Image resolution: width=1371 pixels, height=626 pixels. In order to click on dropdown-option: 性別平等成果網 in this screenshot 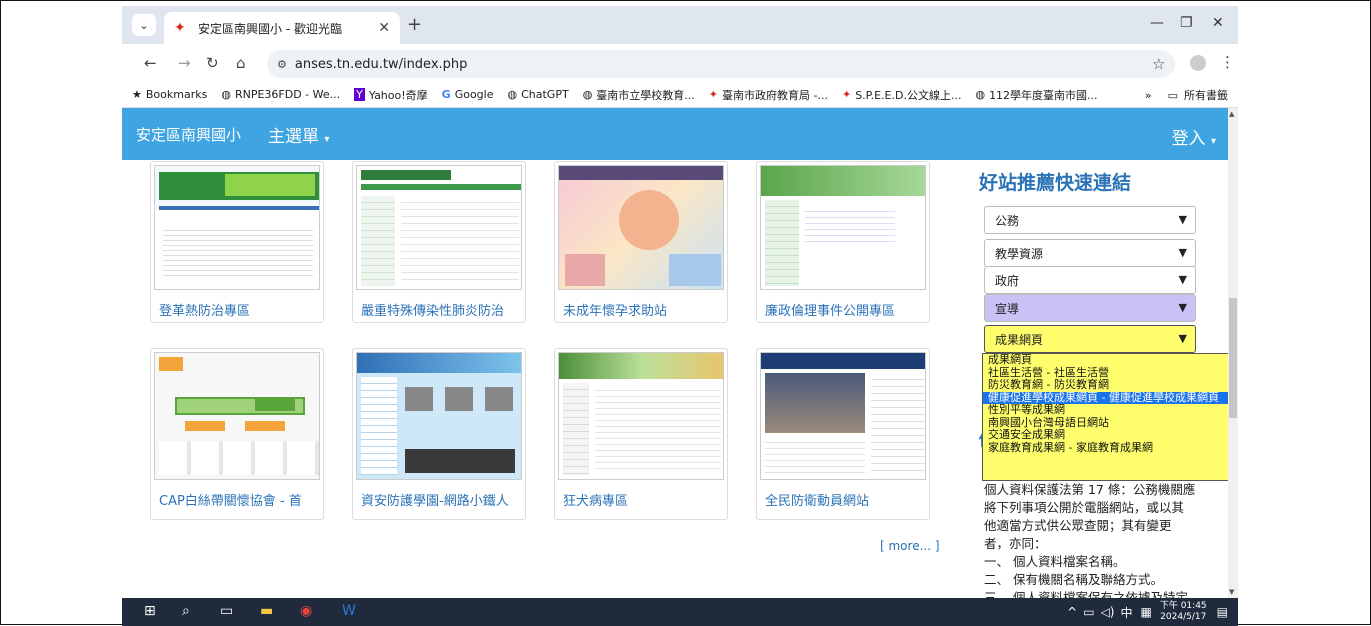, I will do `click(1110, 410)`.